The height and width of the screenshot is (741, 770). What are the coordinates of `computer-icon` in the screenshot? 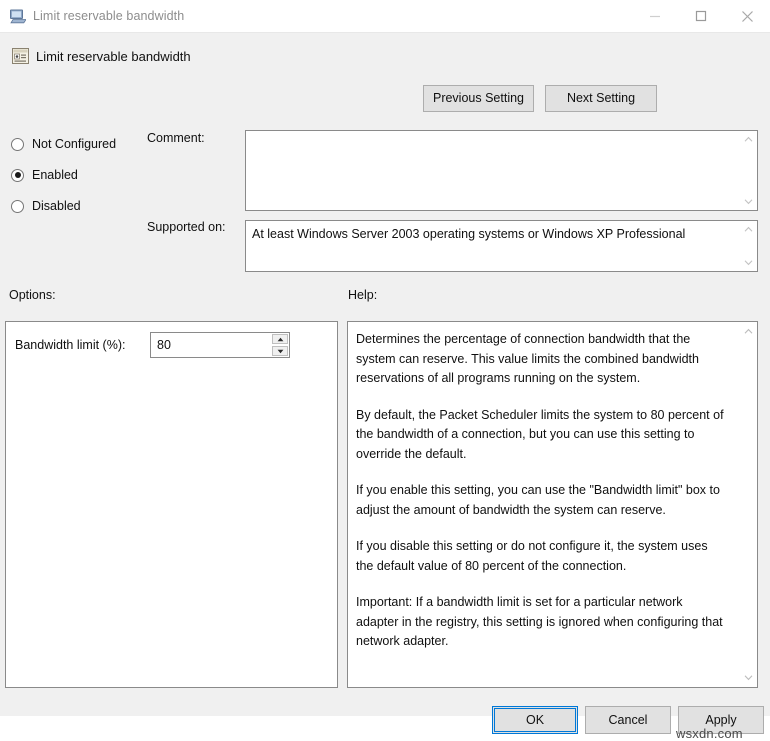 It's located at (18, 16).